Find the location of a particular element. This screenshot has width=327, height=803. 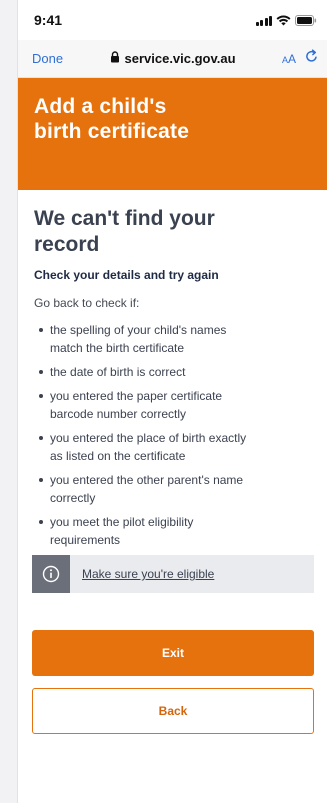

page-banner: Add a child's birth certificate is located at coordinates (172, 134).